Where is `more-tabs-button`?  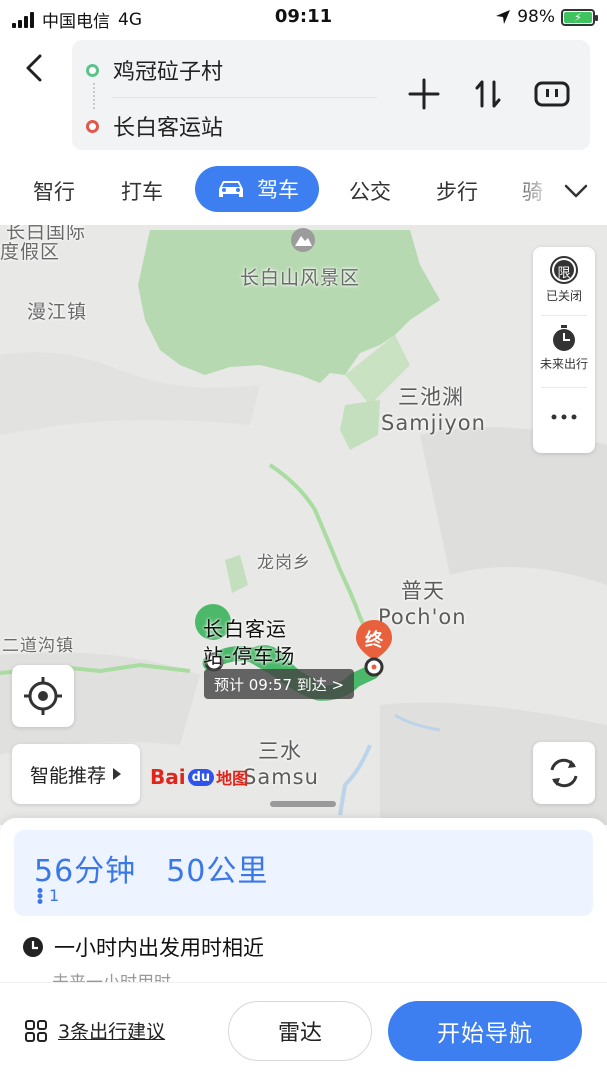
more-tabs-button is located at coordinates (576, 191).